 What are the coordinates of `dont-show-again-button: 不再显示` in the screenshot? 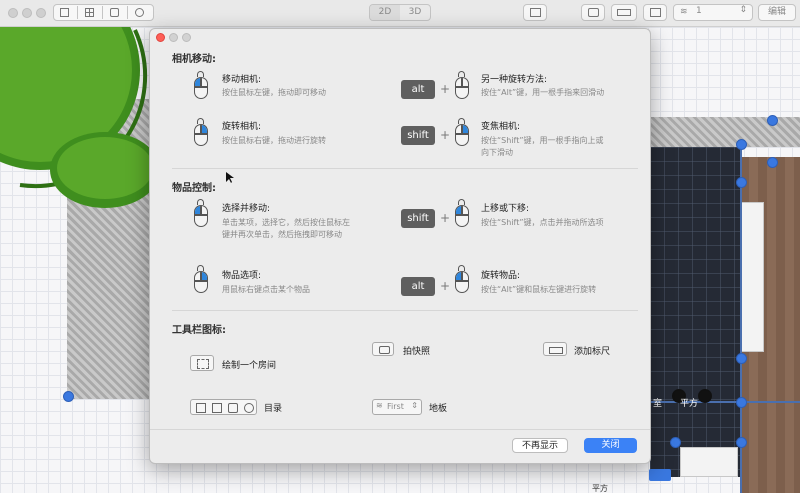 It's located at (540, 445).